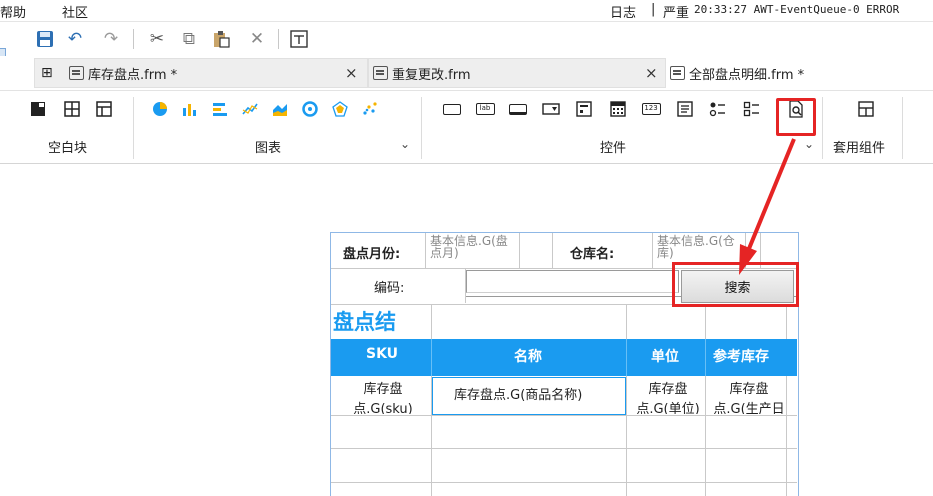 The image size is (933, 496). Describe the element at coordinates (452, 109) in the screenshot. I see `button-widget-icon` at that location.